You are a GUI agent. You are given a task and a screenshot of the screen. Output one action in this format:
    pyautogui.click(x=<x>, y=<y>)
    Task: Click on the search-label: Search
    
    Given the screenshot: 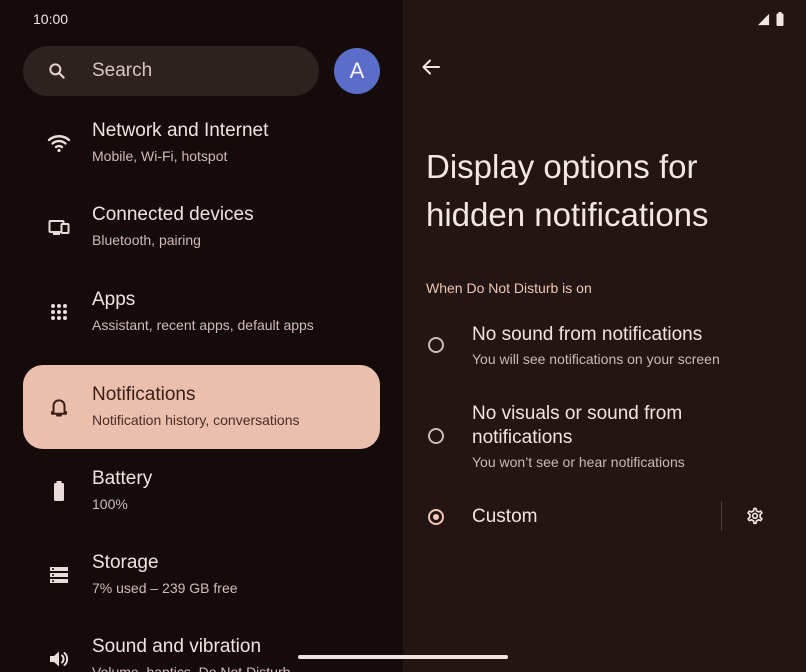 What is the action you would take?
    pyautogui.click(x=122, y=70)
    